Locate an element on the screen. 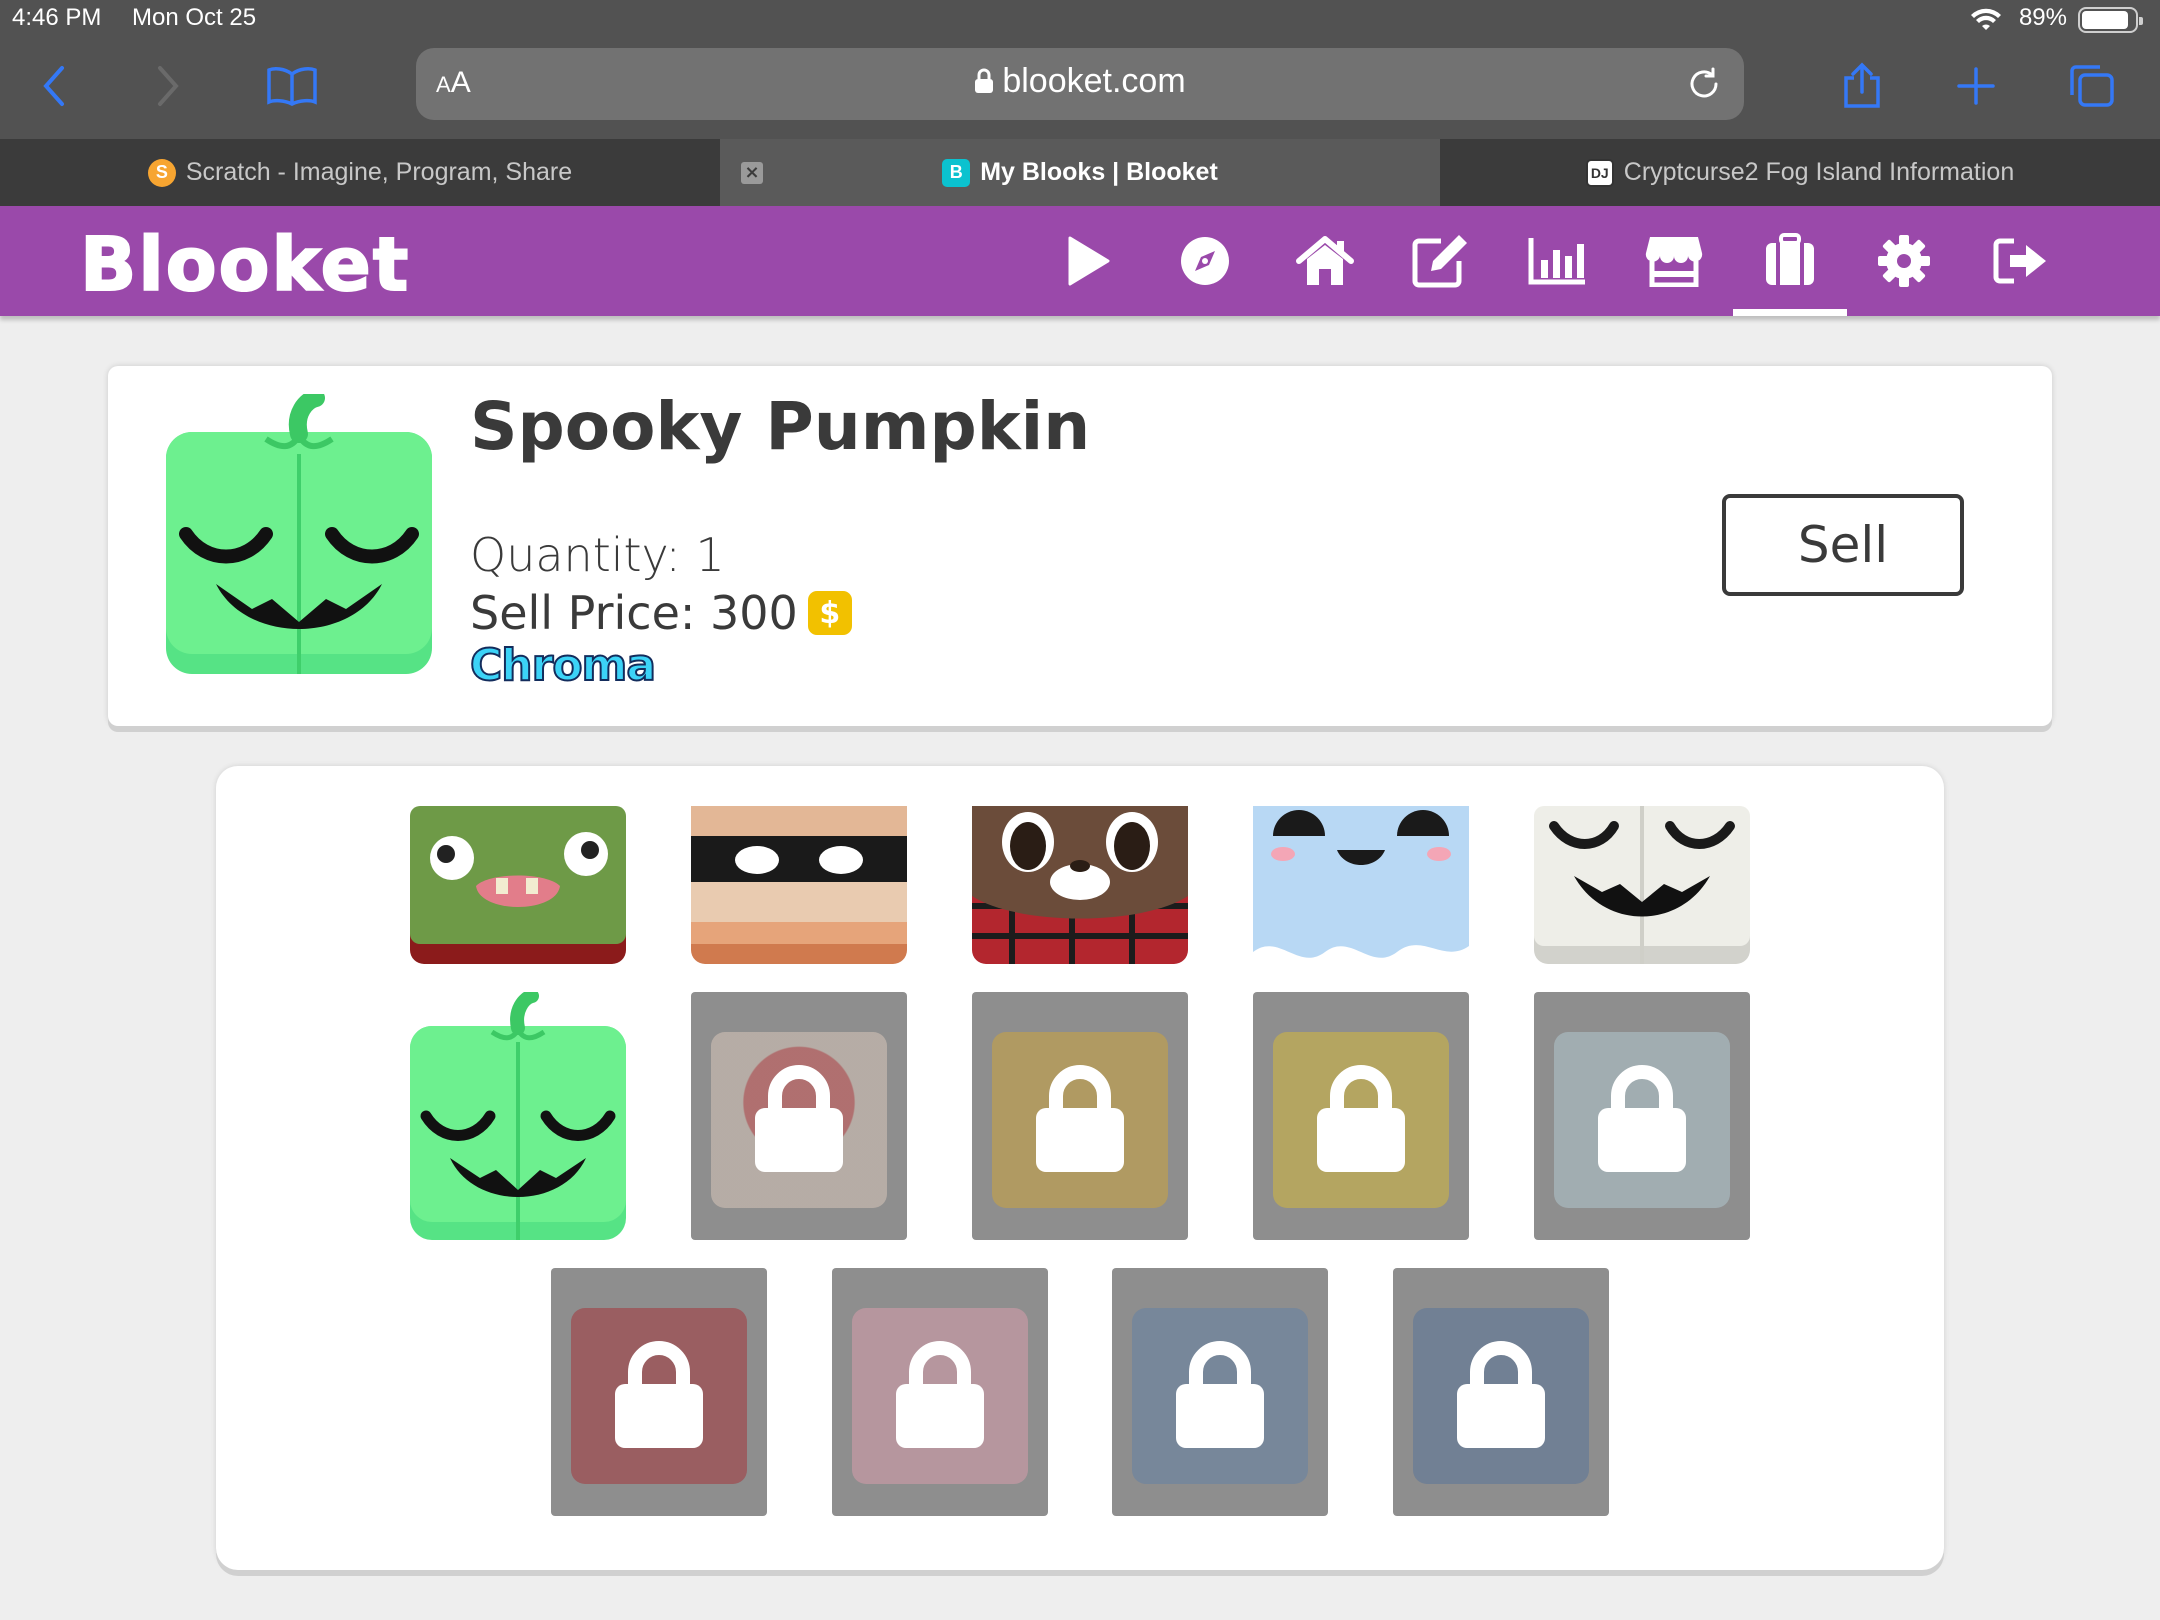 This screenshot has width=2160, height=1620. address-bar: AA blooket.com is located at coordinates (1080, 84).